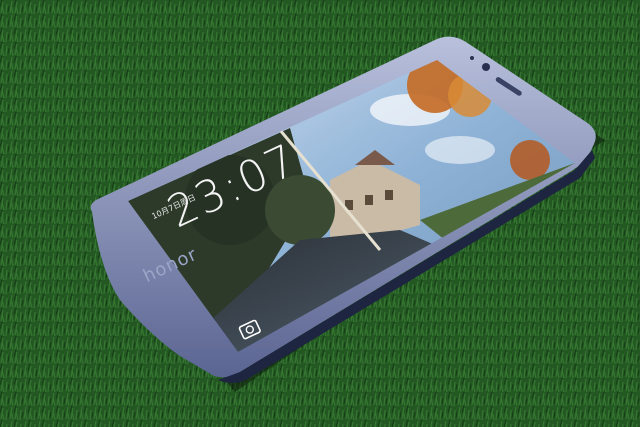  I want to click on front-camera-icon, so click(486, 67).